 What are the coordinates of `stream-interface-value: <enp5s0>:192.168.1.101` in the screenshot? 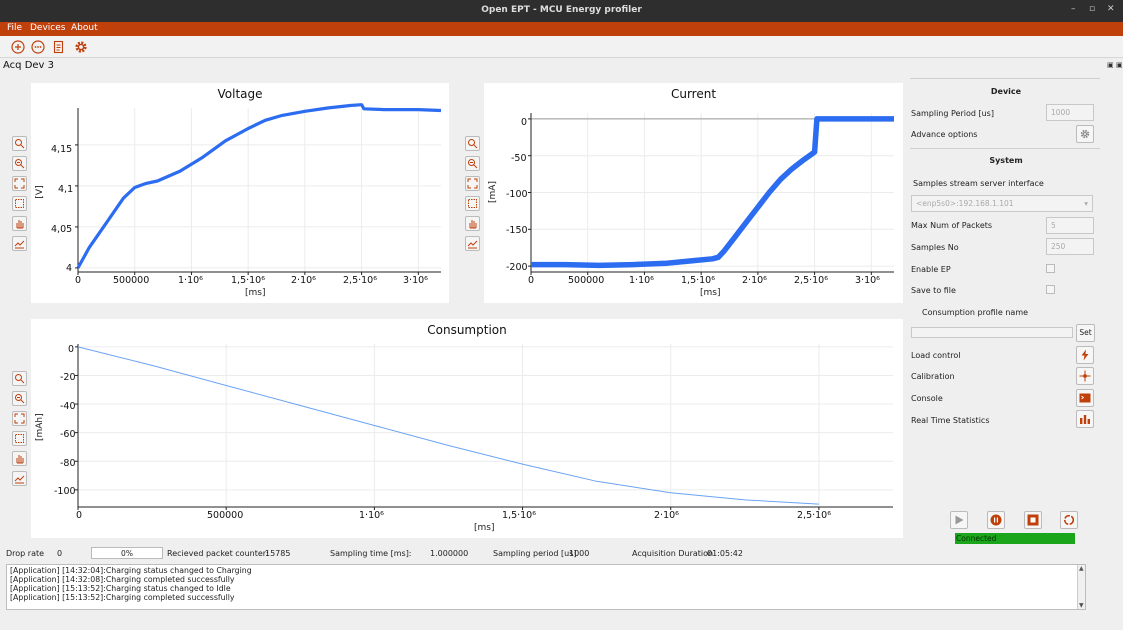 It's located at (965, 203).